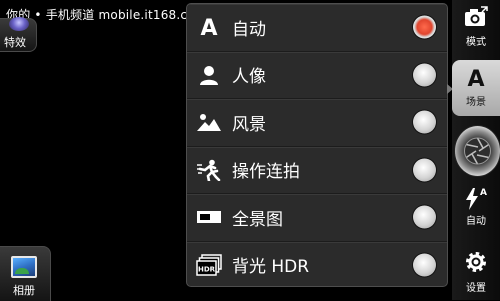 The image size is (500, 301). I want to click on panorama-icon, so click(209, 217).